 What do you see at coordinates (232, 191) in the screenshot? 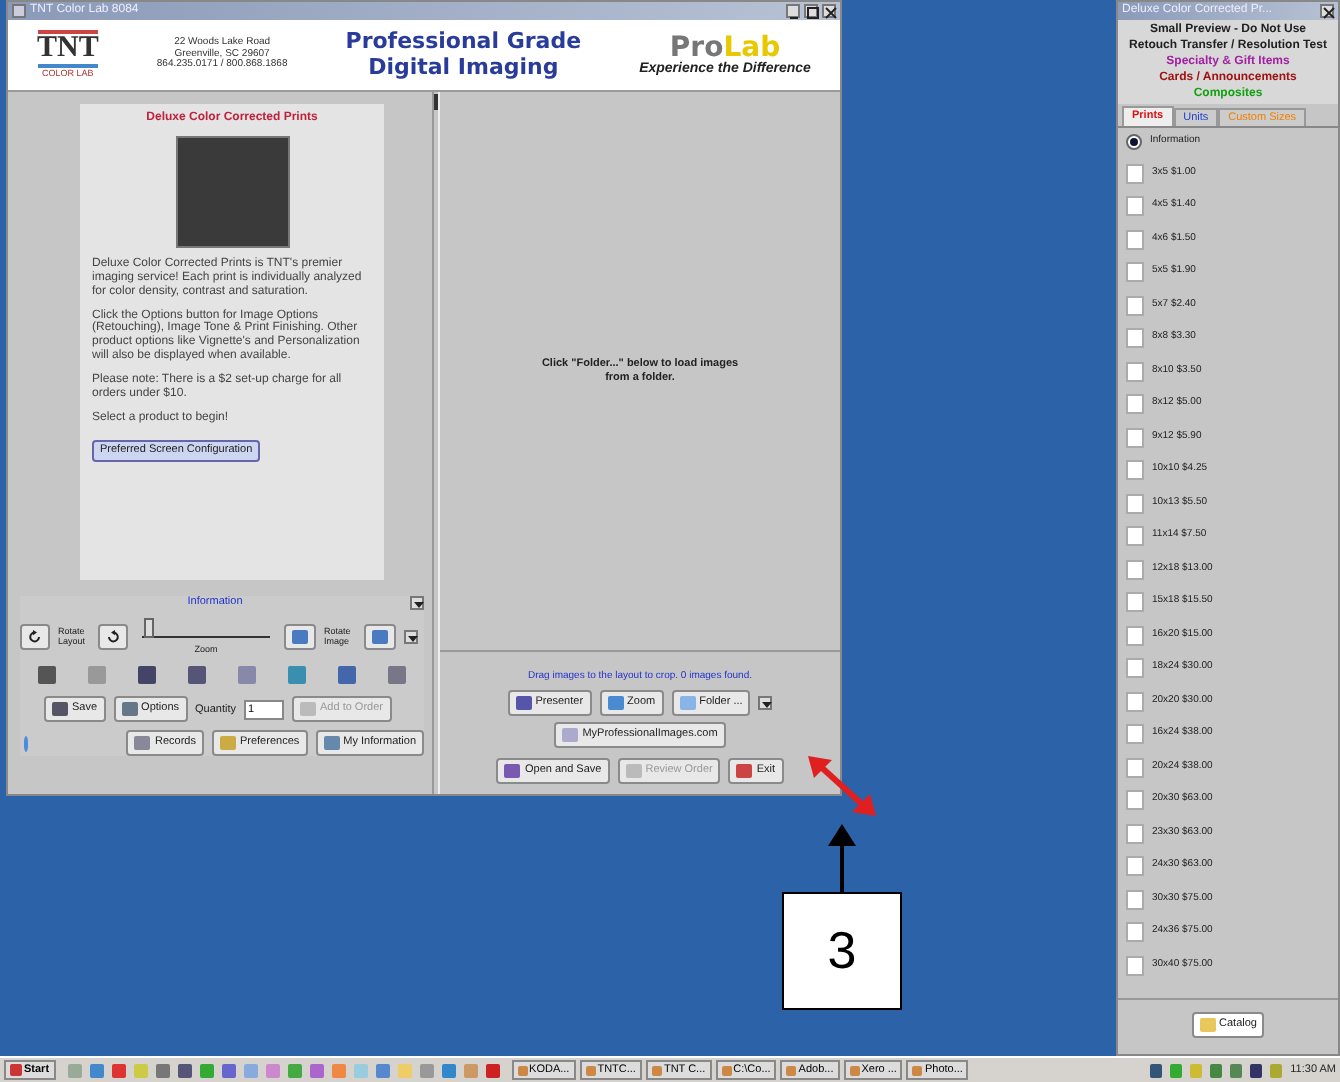
I see `photo-placeholder` at bounding box center [232, 191].